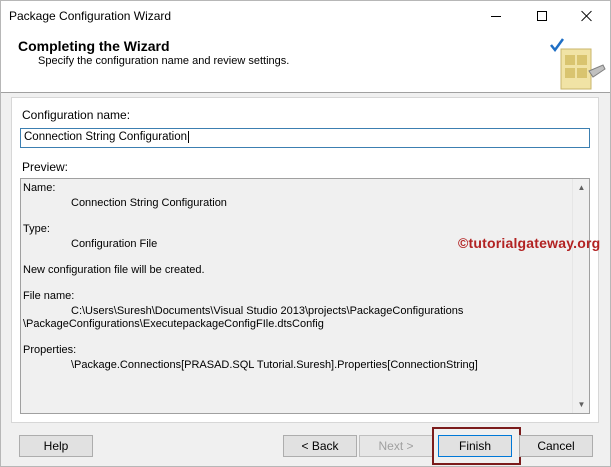 The width and height of the screenshot is (611, 467). What do you see at coordinates (556, 446) in the screenshot?
I see `cancel-button: Cancel` at bounding box center [556, 446].